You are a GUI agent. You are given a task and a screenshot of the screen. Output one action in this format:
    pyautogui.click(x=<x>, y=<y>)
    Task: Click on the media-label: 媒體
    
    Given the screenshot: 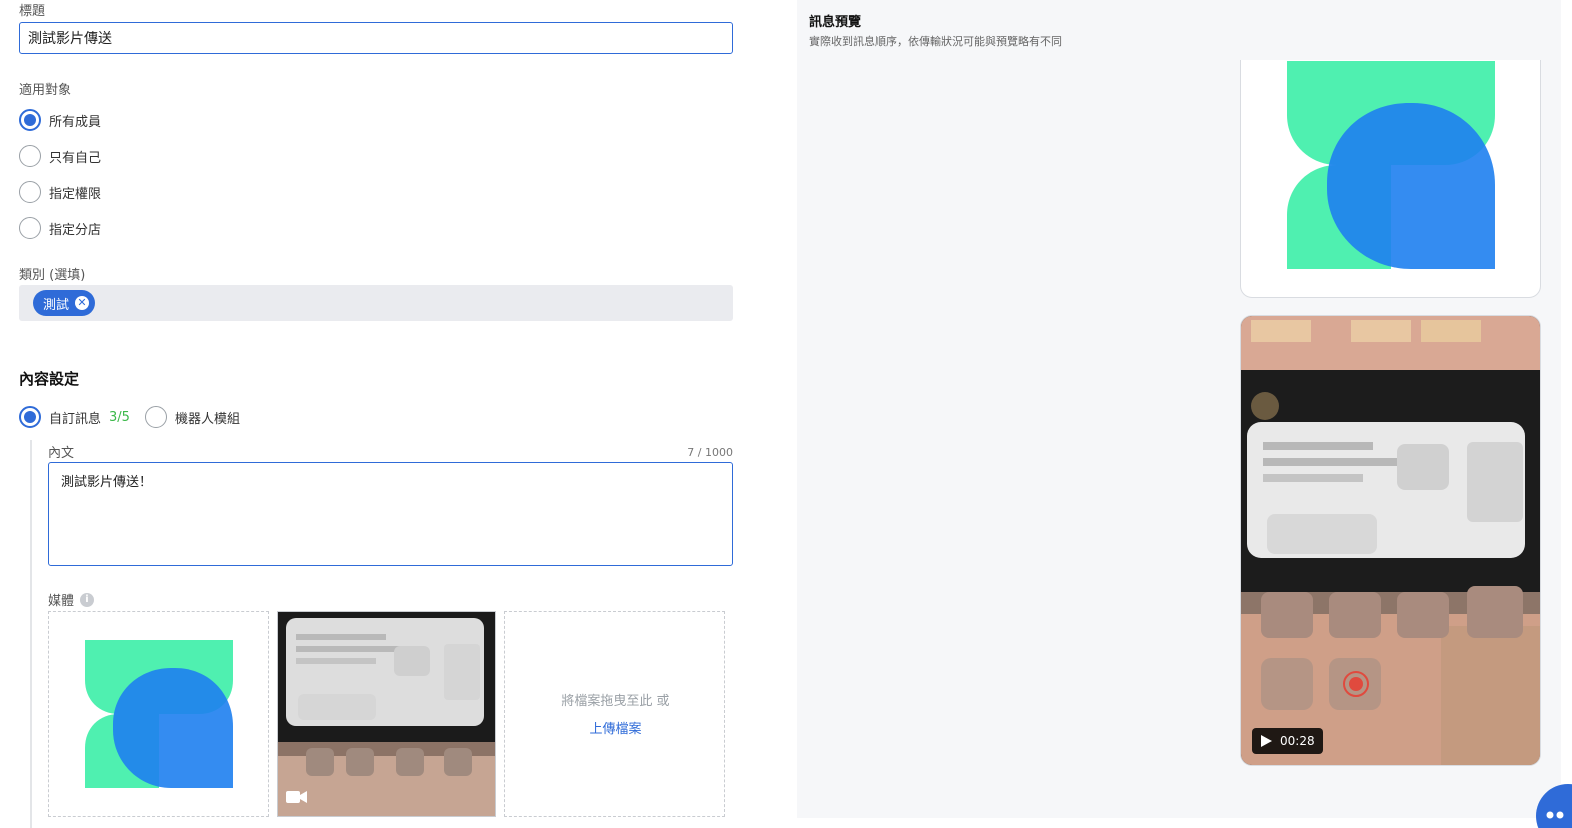 What is the action you would take?
    pyautogui.click(x=61, y=601)
    